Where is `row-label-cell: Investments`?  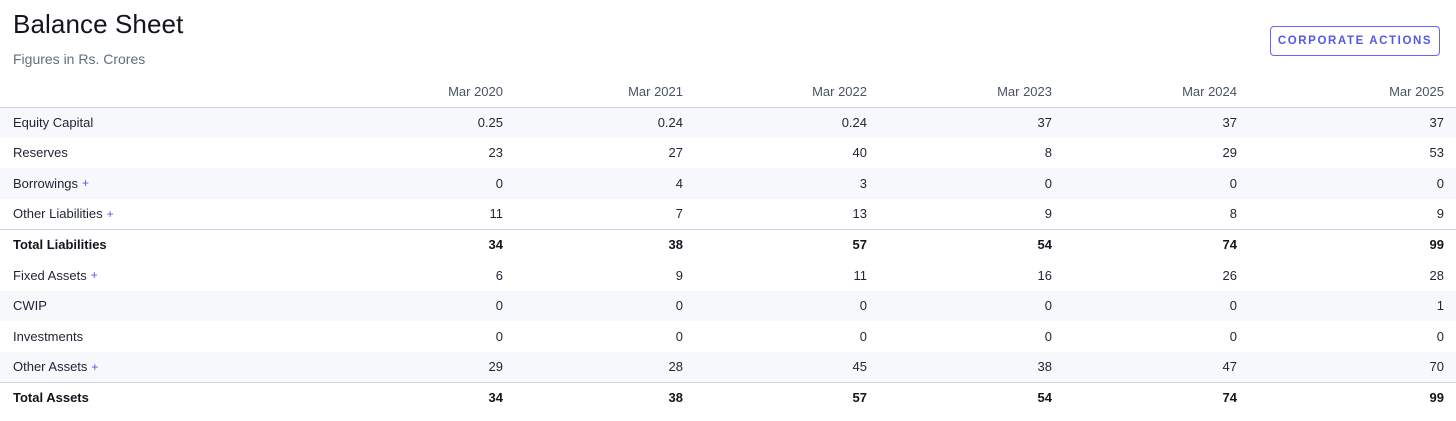
row-label-cell: Investments is located at coordinates (167, 336).